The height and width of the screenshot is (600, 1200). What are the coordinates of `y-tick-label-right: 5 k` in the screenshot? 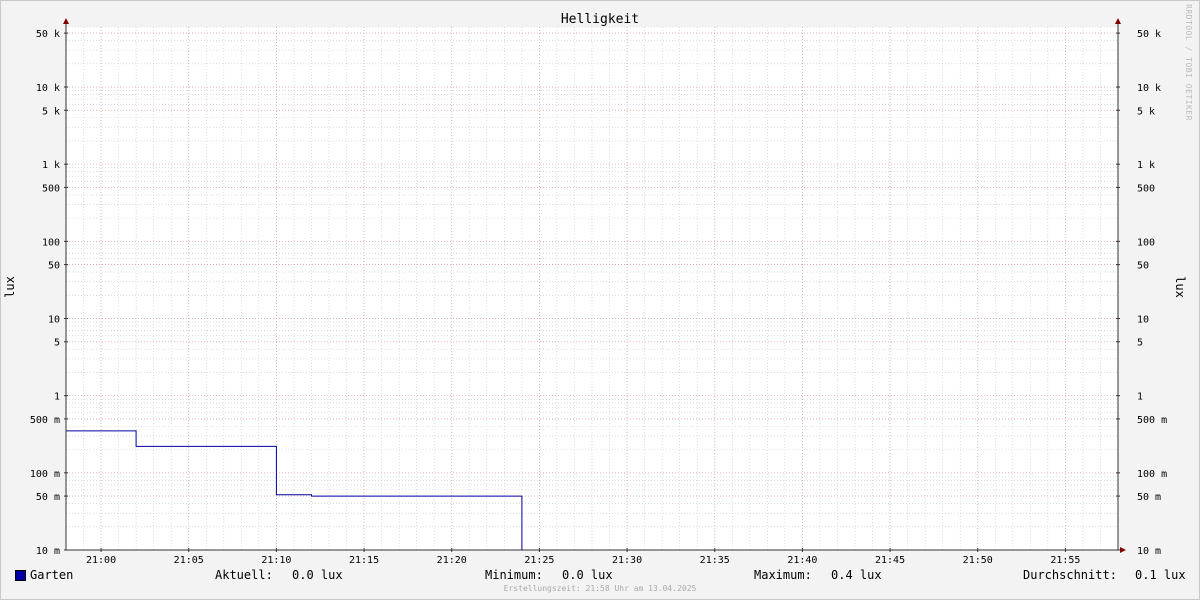 It's located at (1146, 111).